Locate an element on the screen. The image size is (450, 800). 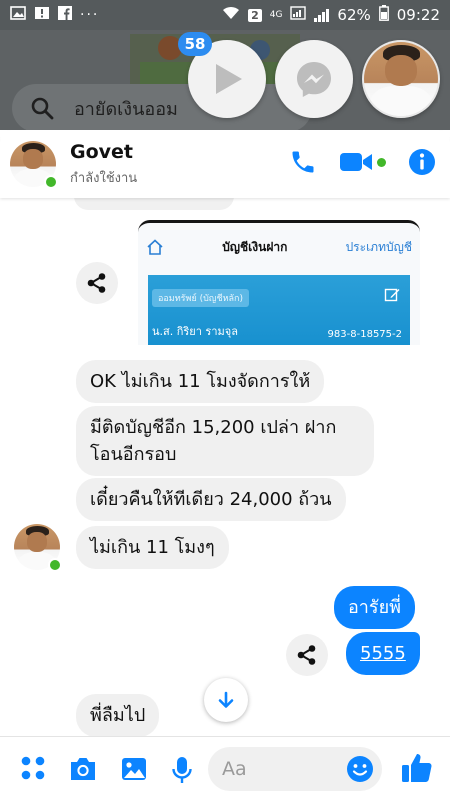
microphone-icon is located at coordinates (182, 770).